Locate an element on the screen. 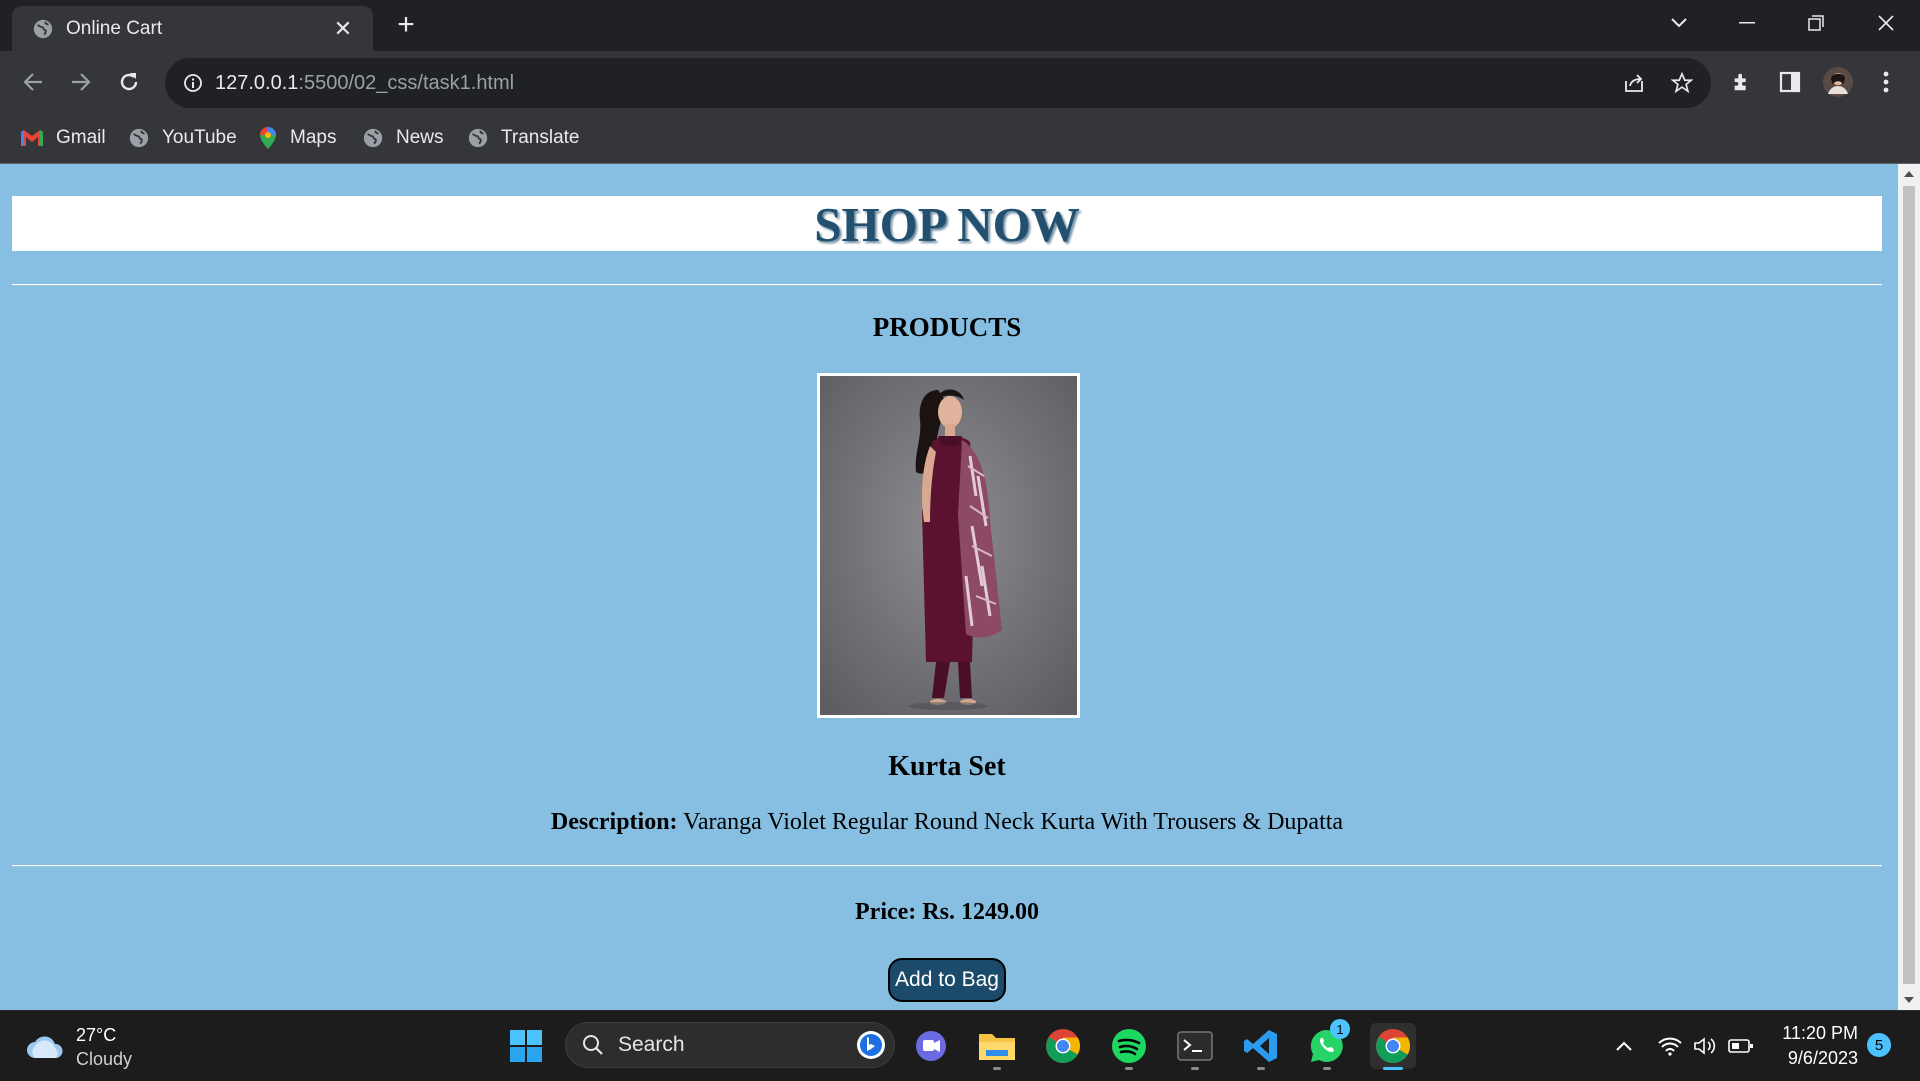 This screenshot has height=1081, width=1920. section-title: PRODUCTS is located at coordinates (947, 327).